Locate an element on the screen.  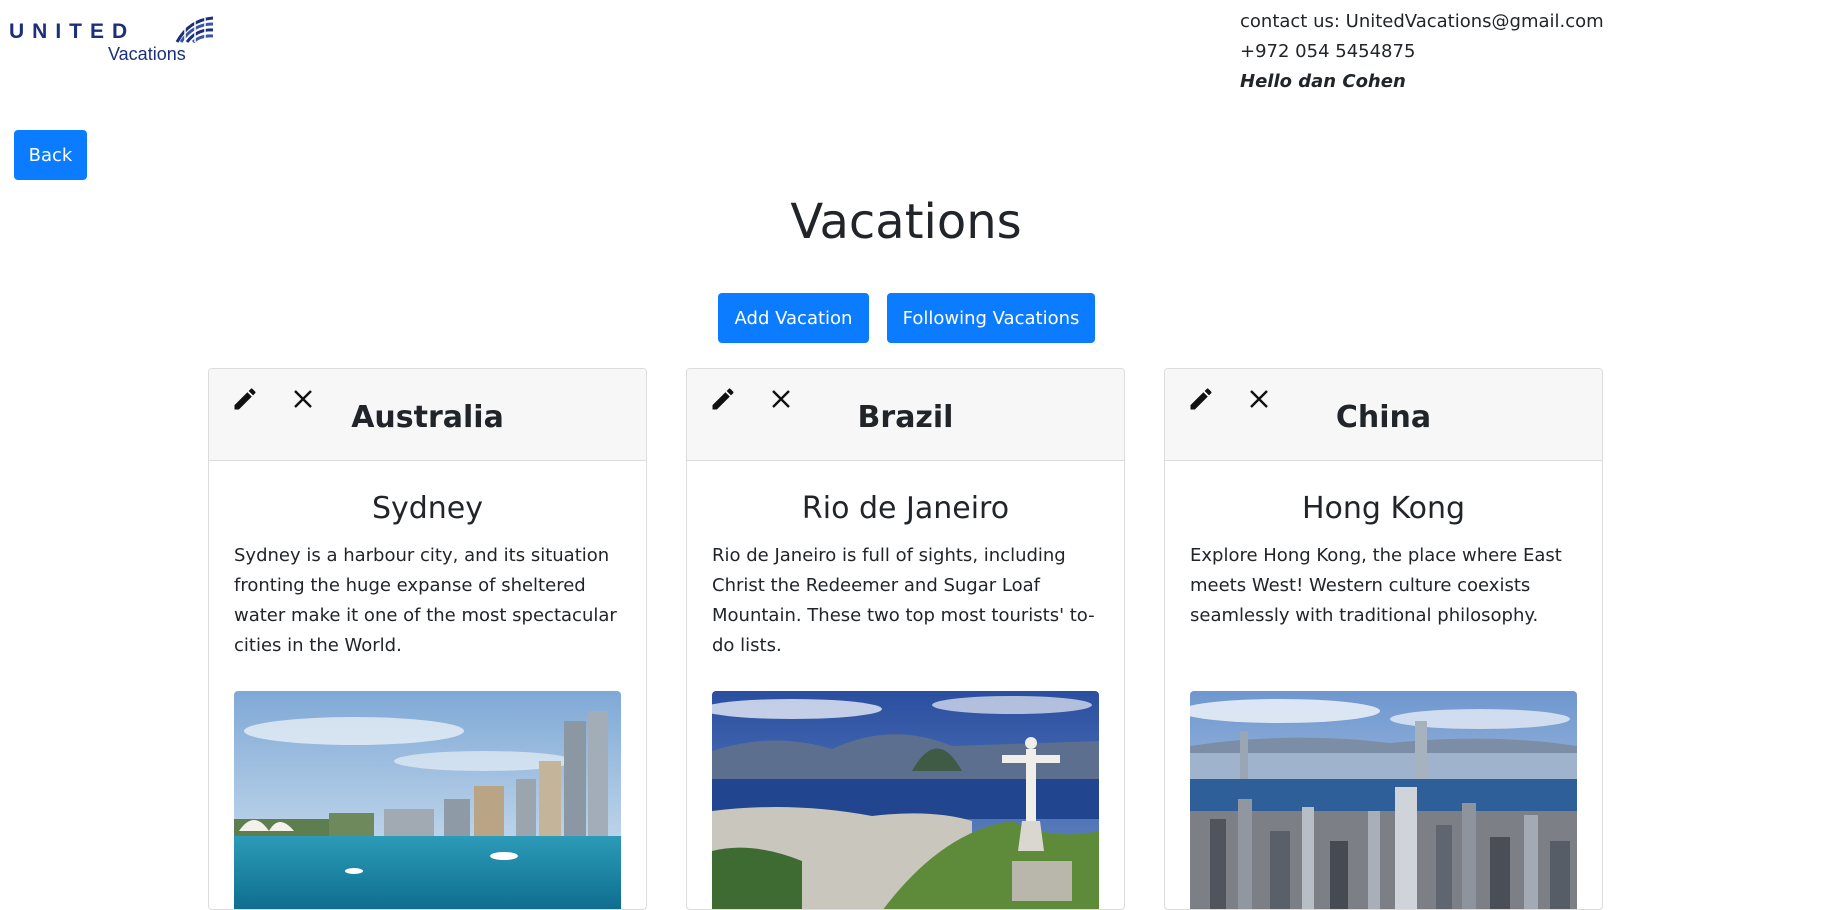
sydney-photo is located at coordinates (427, 800).